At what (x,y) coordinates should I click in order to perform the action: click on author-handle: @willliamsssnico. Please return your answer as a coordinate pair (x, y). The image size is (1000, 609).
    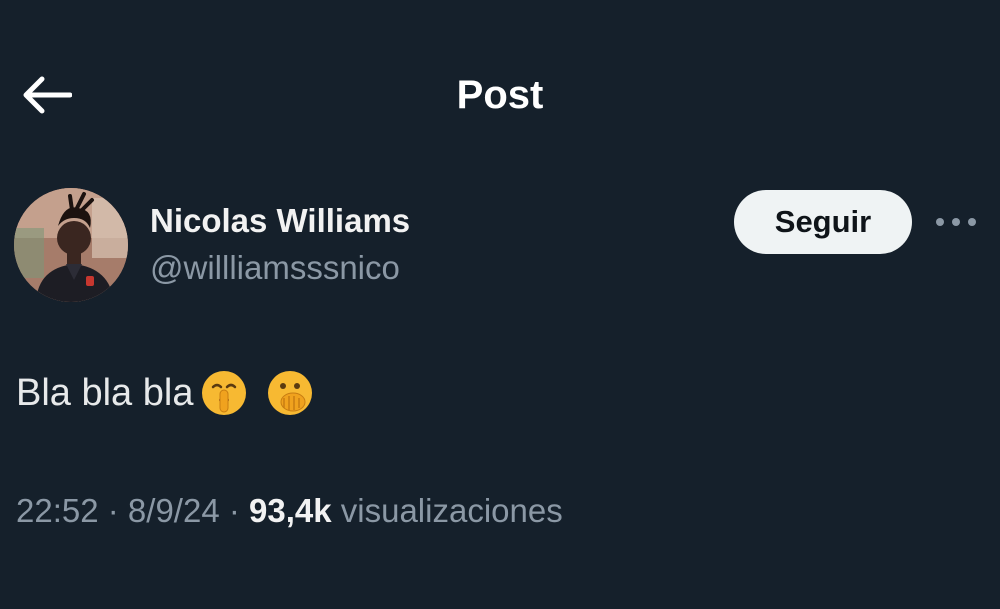
    Looking at the image, I should click on (275, 268).